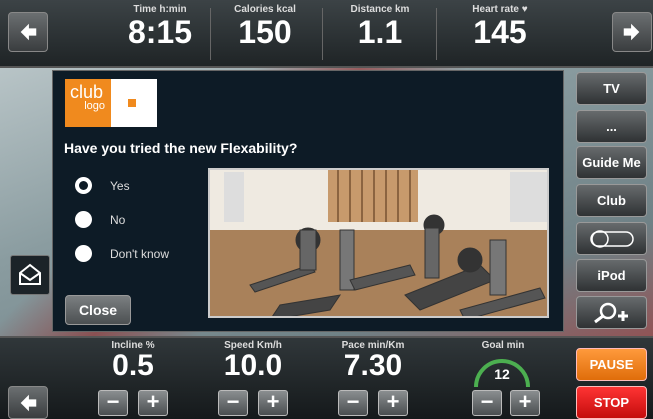 This screenshot has width=653, height=419. What do you see at coordinates (373, 365) in the screenshot?
I see `control-value: 7.30` at bounding box center [373, 365].